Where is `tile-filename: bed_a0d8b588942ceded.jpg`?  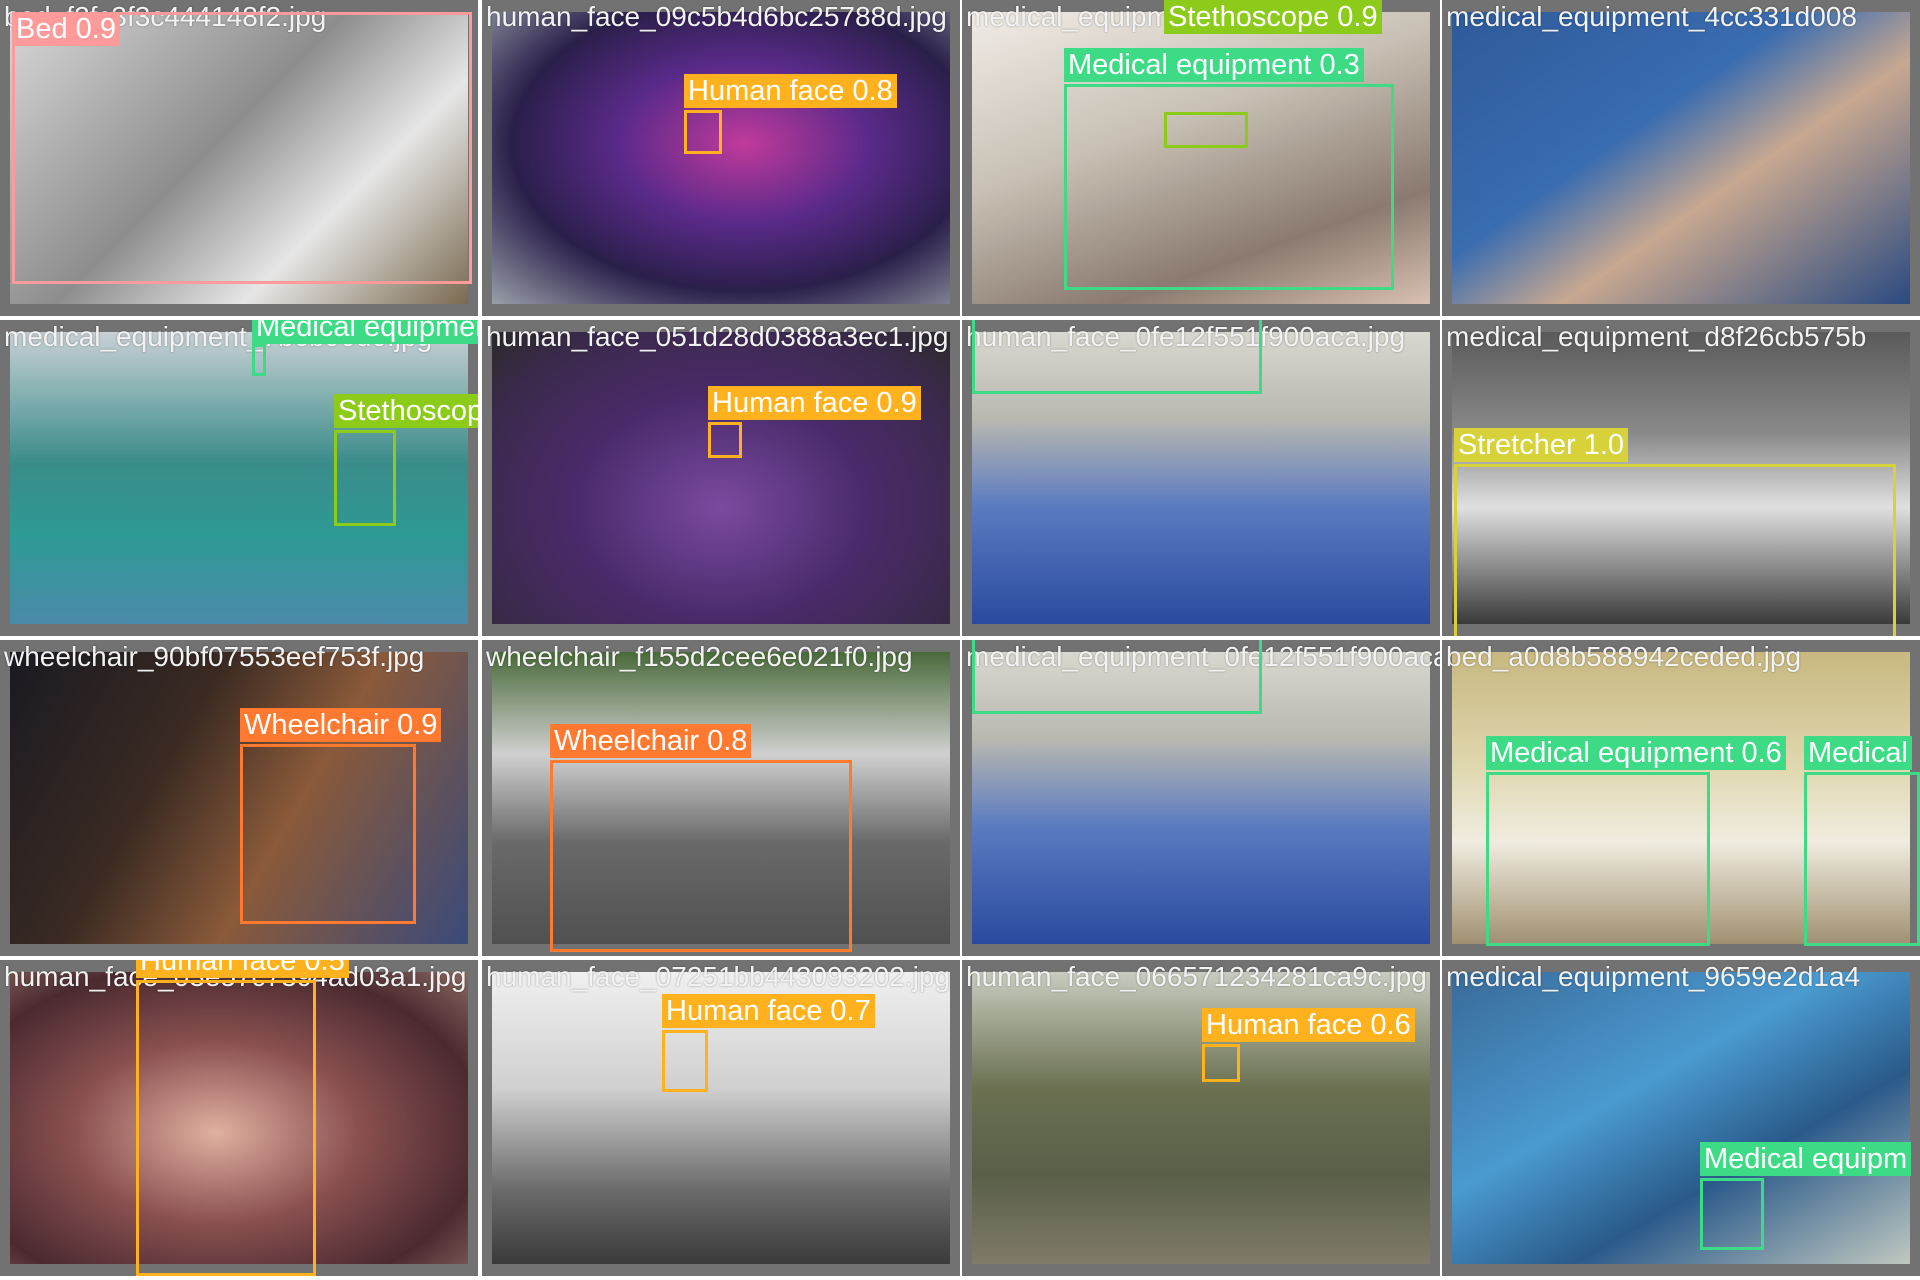
tile-filename: bed_a0d8b588942ceded.jpg is located at coordinates (1624, 656).